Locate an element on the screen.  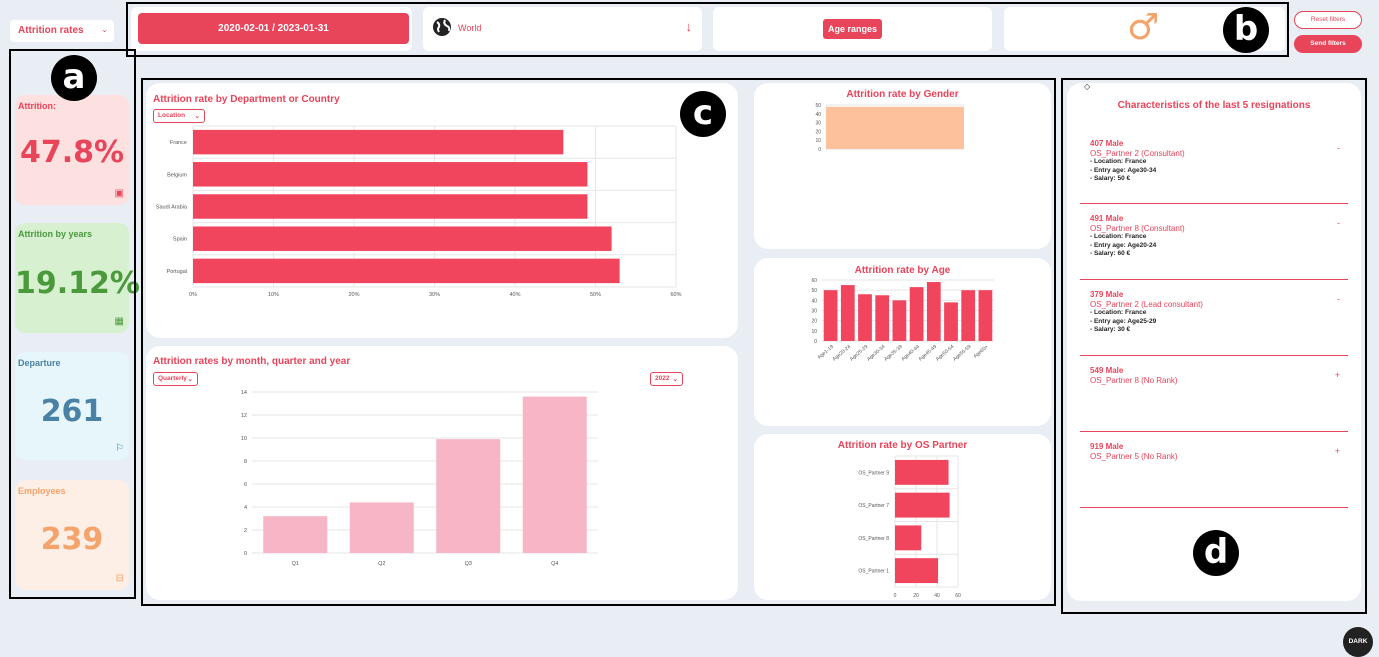
highlight-box-a is located at coordinates (72, 324).